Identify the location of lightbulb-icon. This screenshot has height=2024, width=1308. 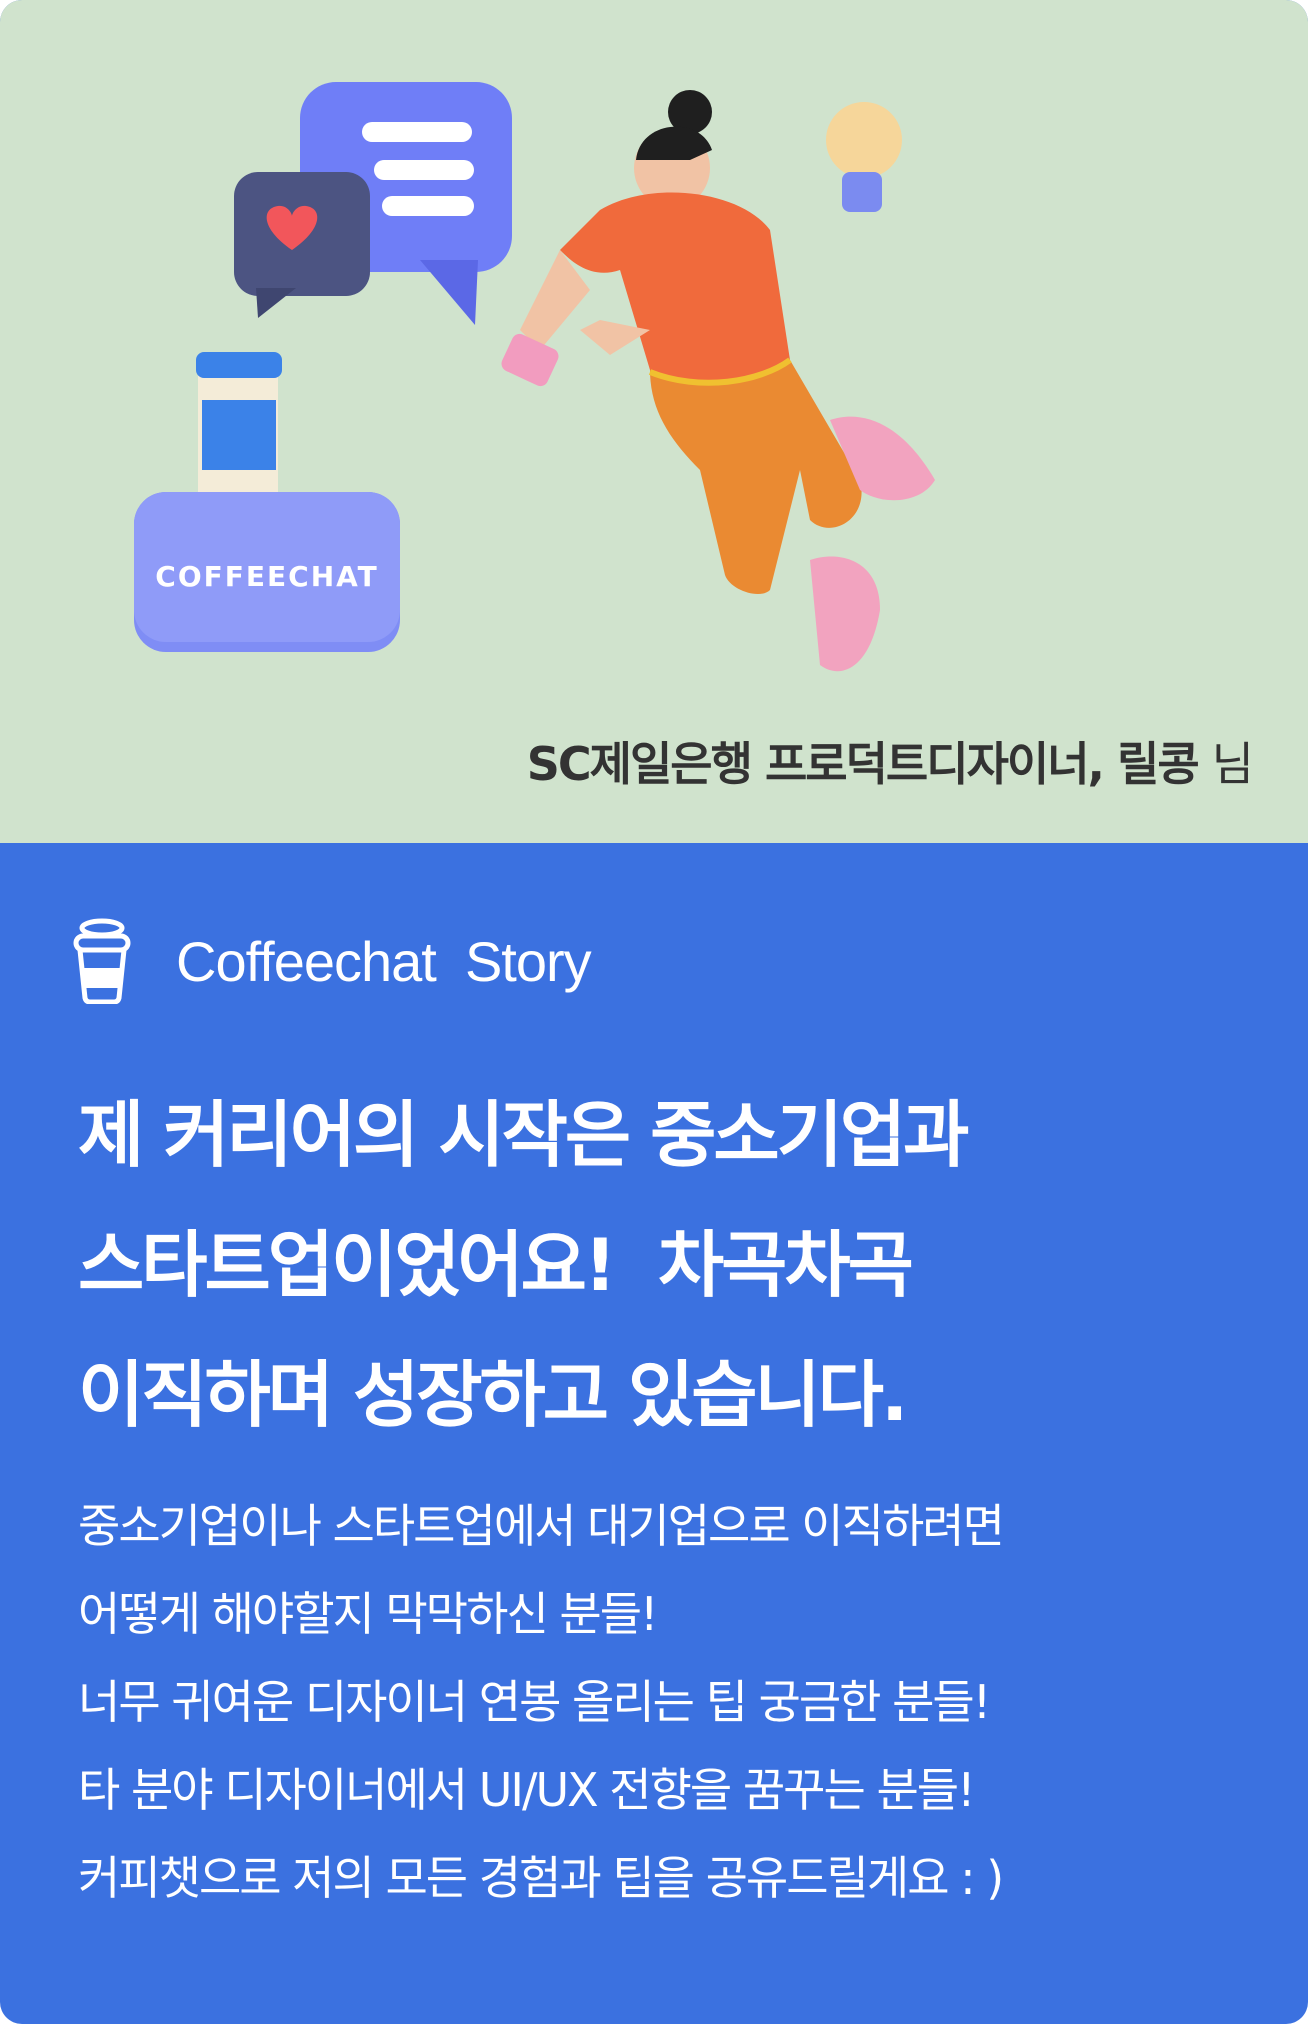
(864, 157).